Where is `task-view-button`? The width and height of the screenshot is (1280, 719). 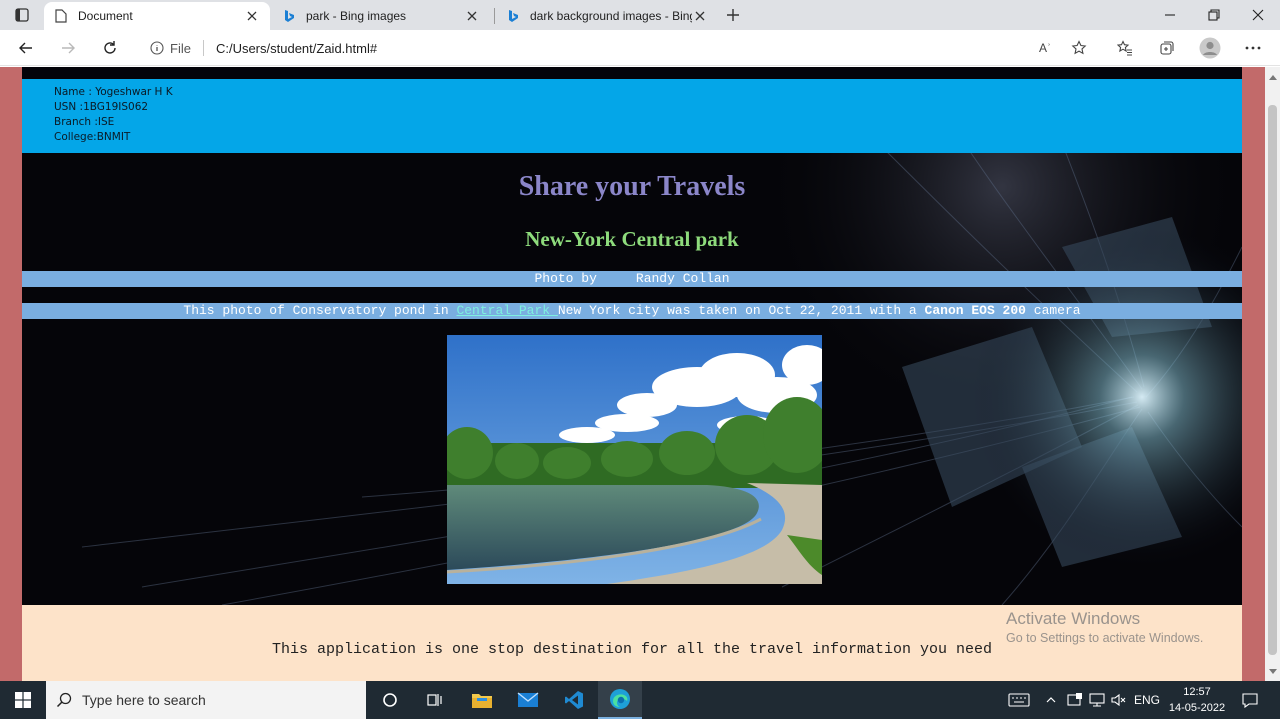 task-view-button is located at coordinates (434, 700).